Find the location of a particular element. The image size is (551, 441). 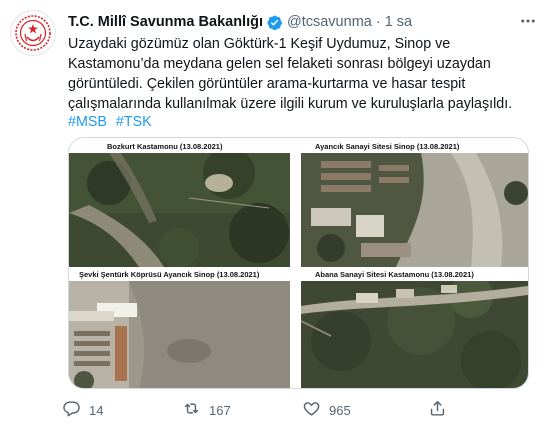

hashtag-tsk: #TSK is located at coordinates (134, 122).